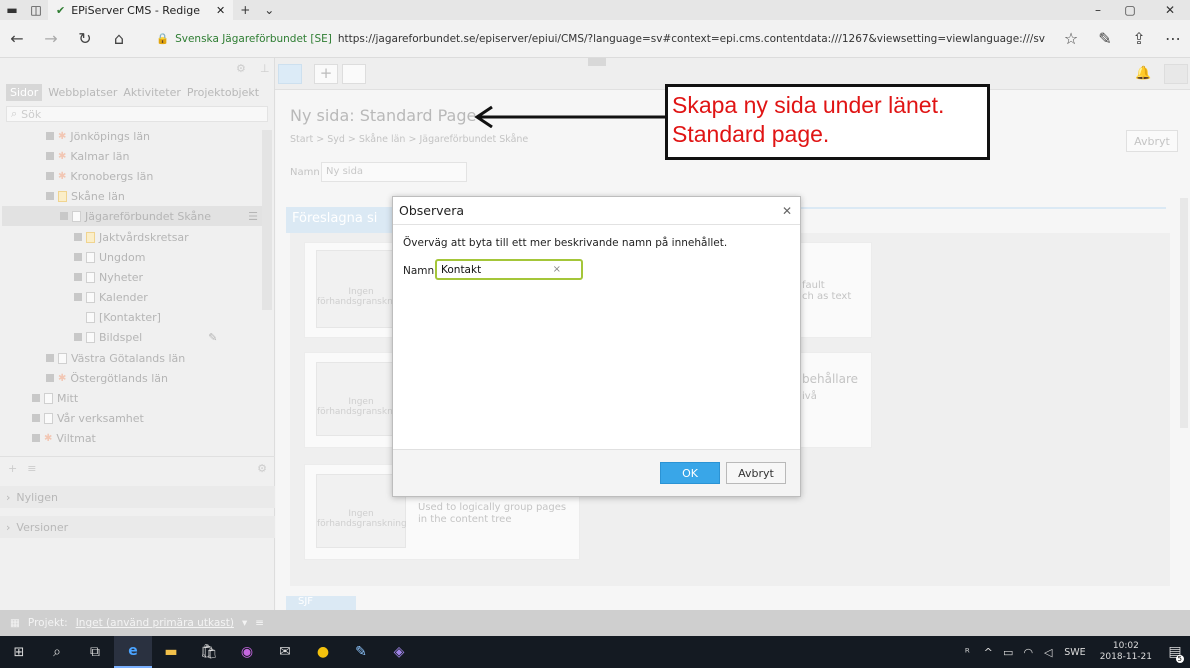 The image size is (1190, 668). Describe the element at coordinates (1170, 10) in the screenshot. I see `close-window-icon: ✕` at that location.